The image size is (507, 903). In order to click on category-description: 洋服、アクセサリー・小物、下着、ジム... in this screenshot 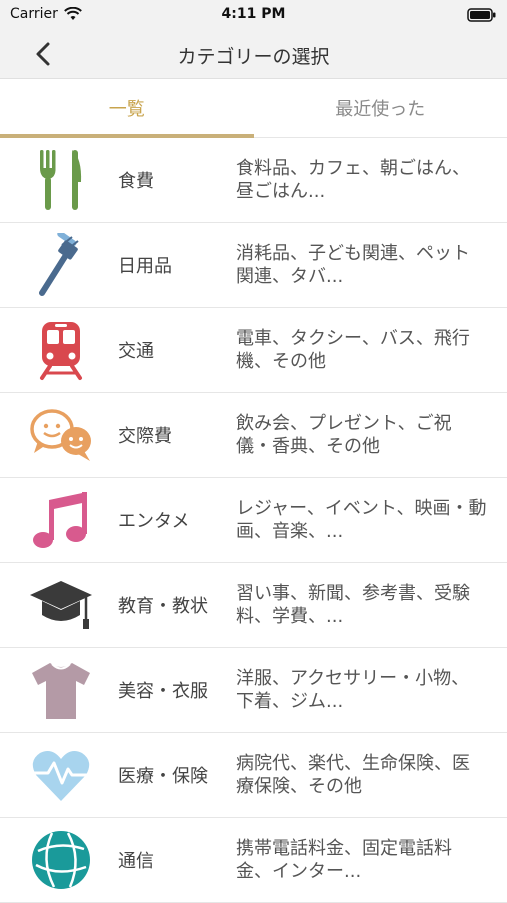, I will do `click(371, 690)`.